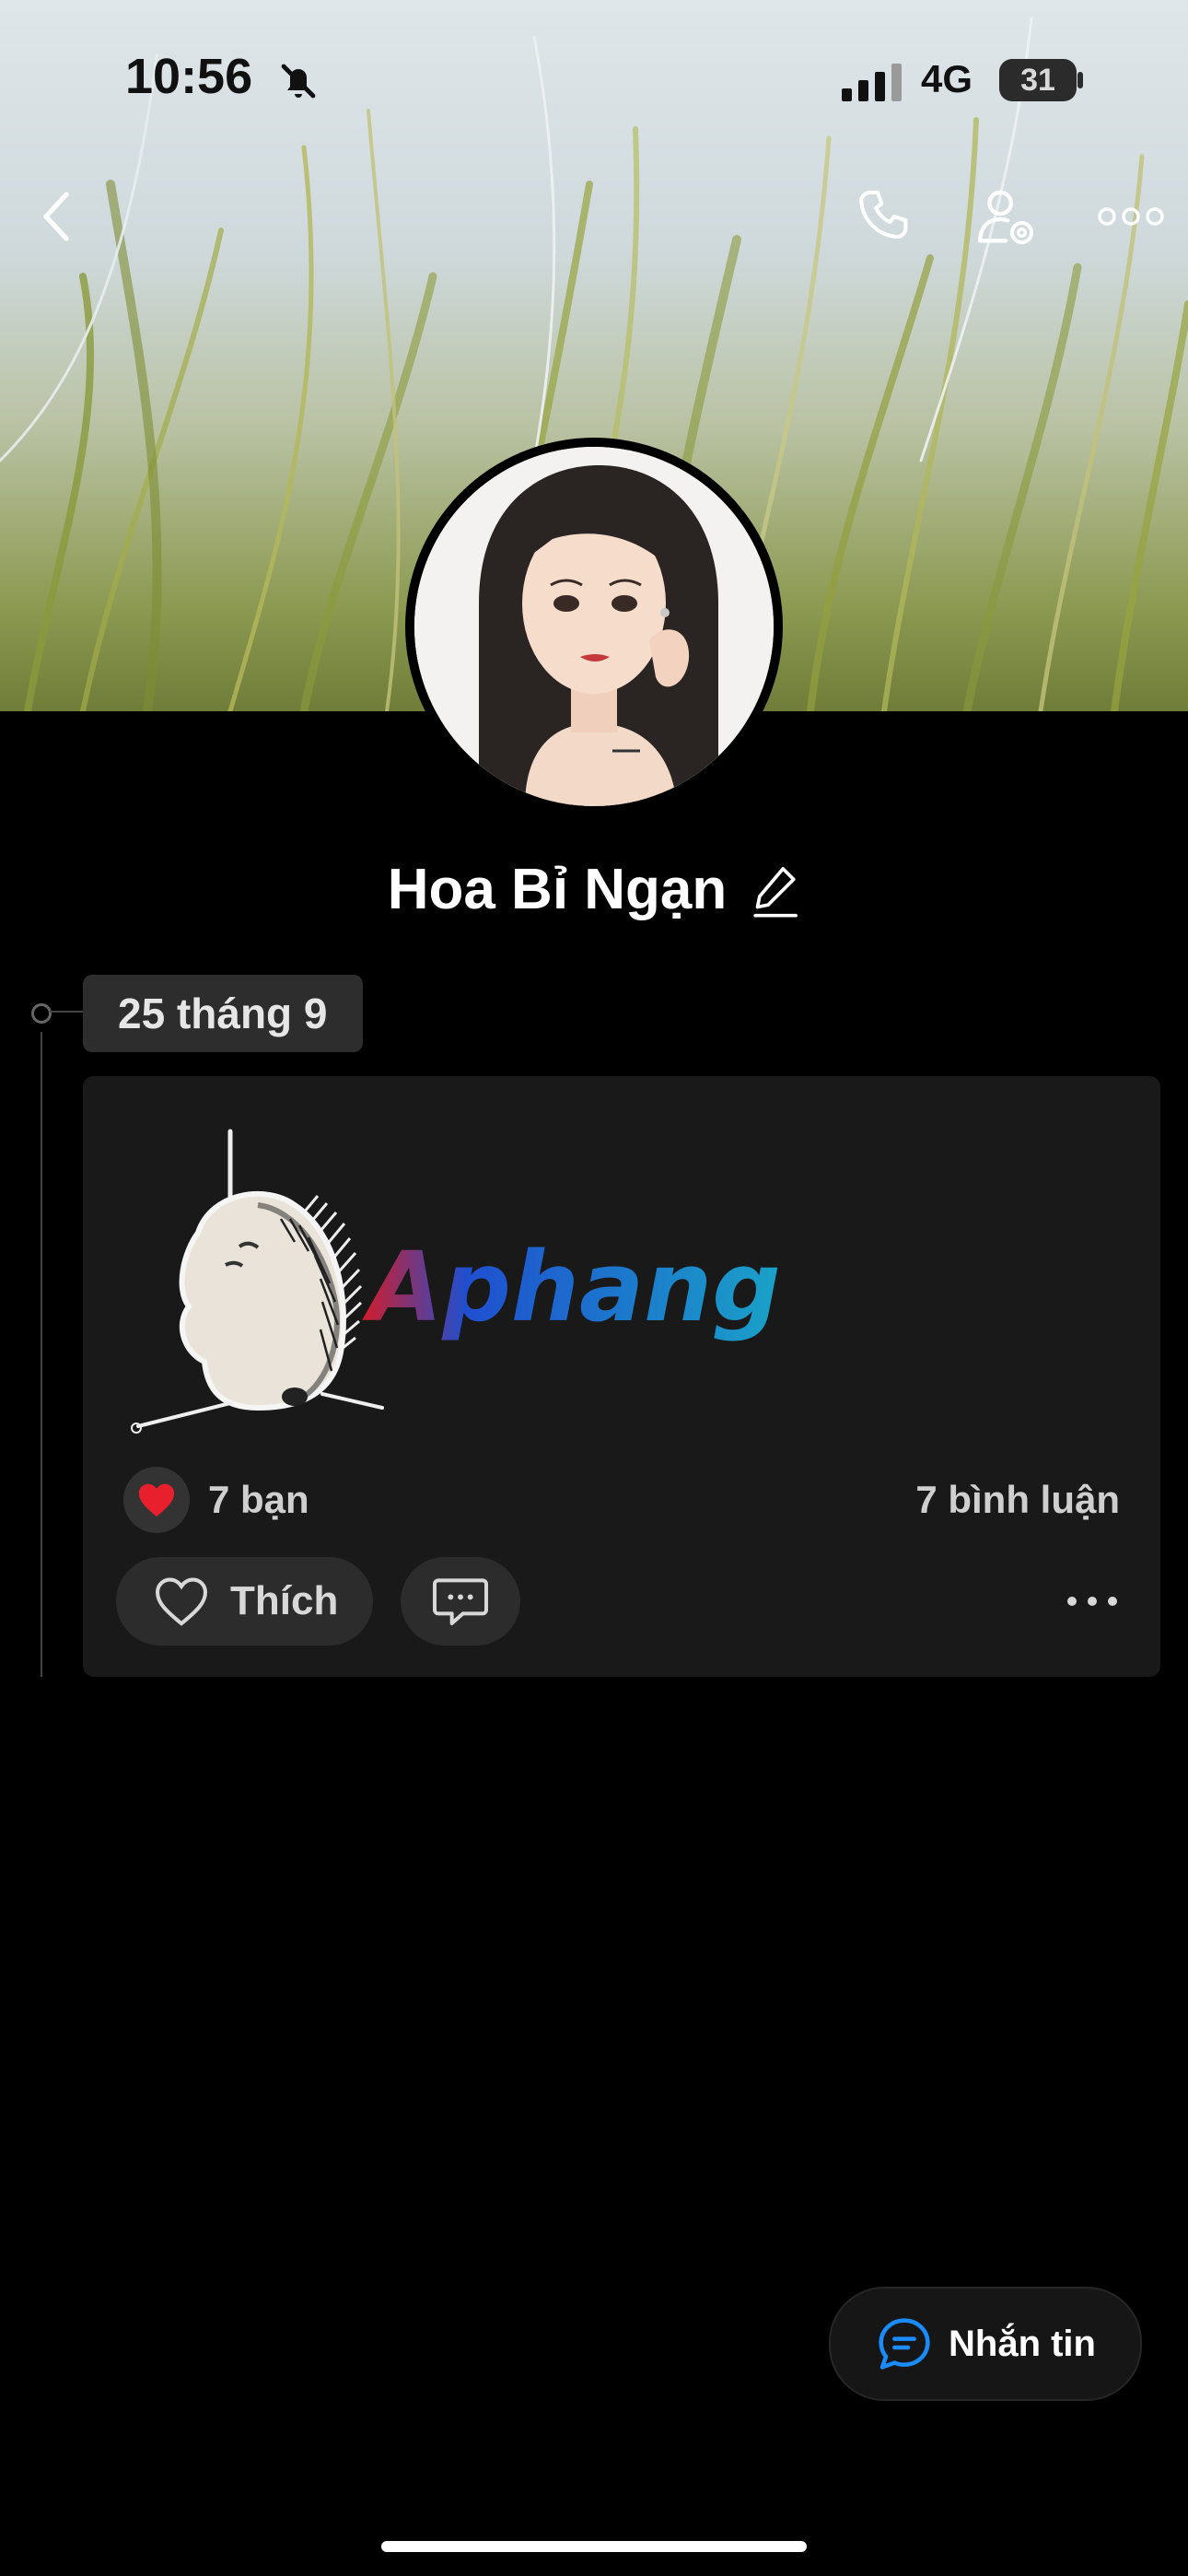 Image resolution: width=1188 pixels, height=2576 pixels. I want to click on timeline-line, so click(41, 1354).